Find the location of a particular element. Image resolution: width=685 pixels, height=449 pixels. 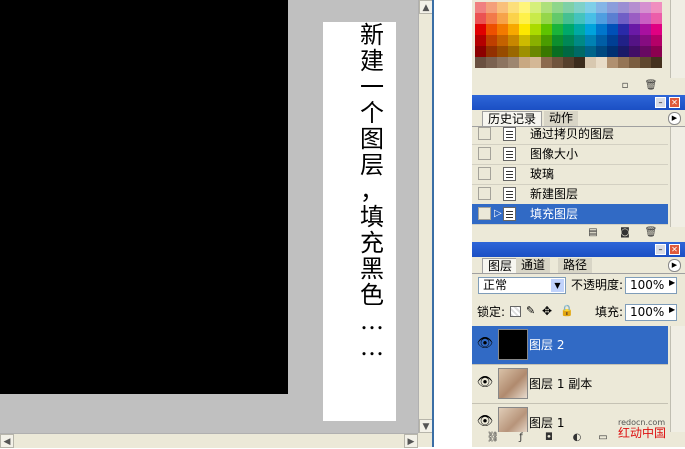

adjustment-layer-icon: ◐ is located at coordinates (577, 438).